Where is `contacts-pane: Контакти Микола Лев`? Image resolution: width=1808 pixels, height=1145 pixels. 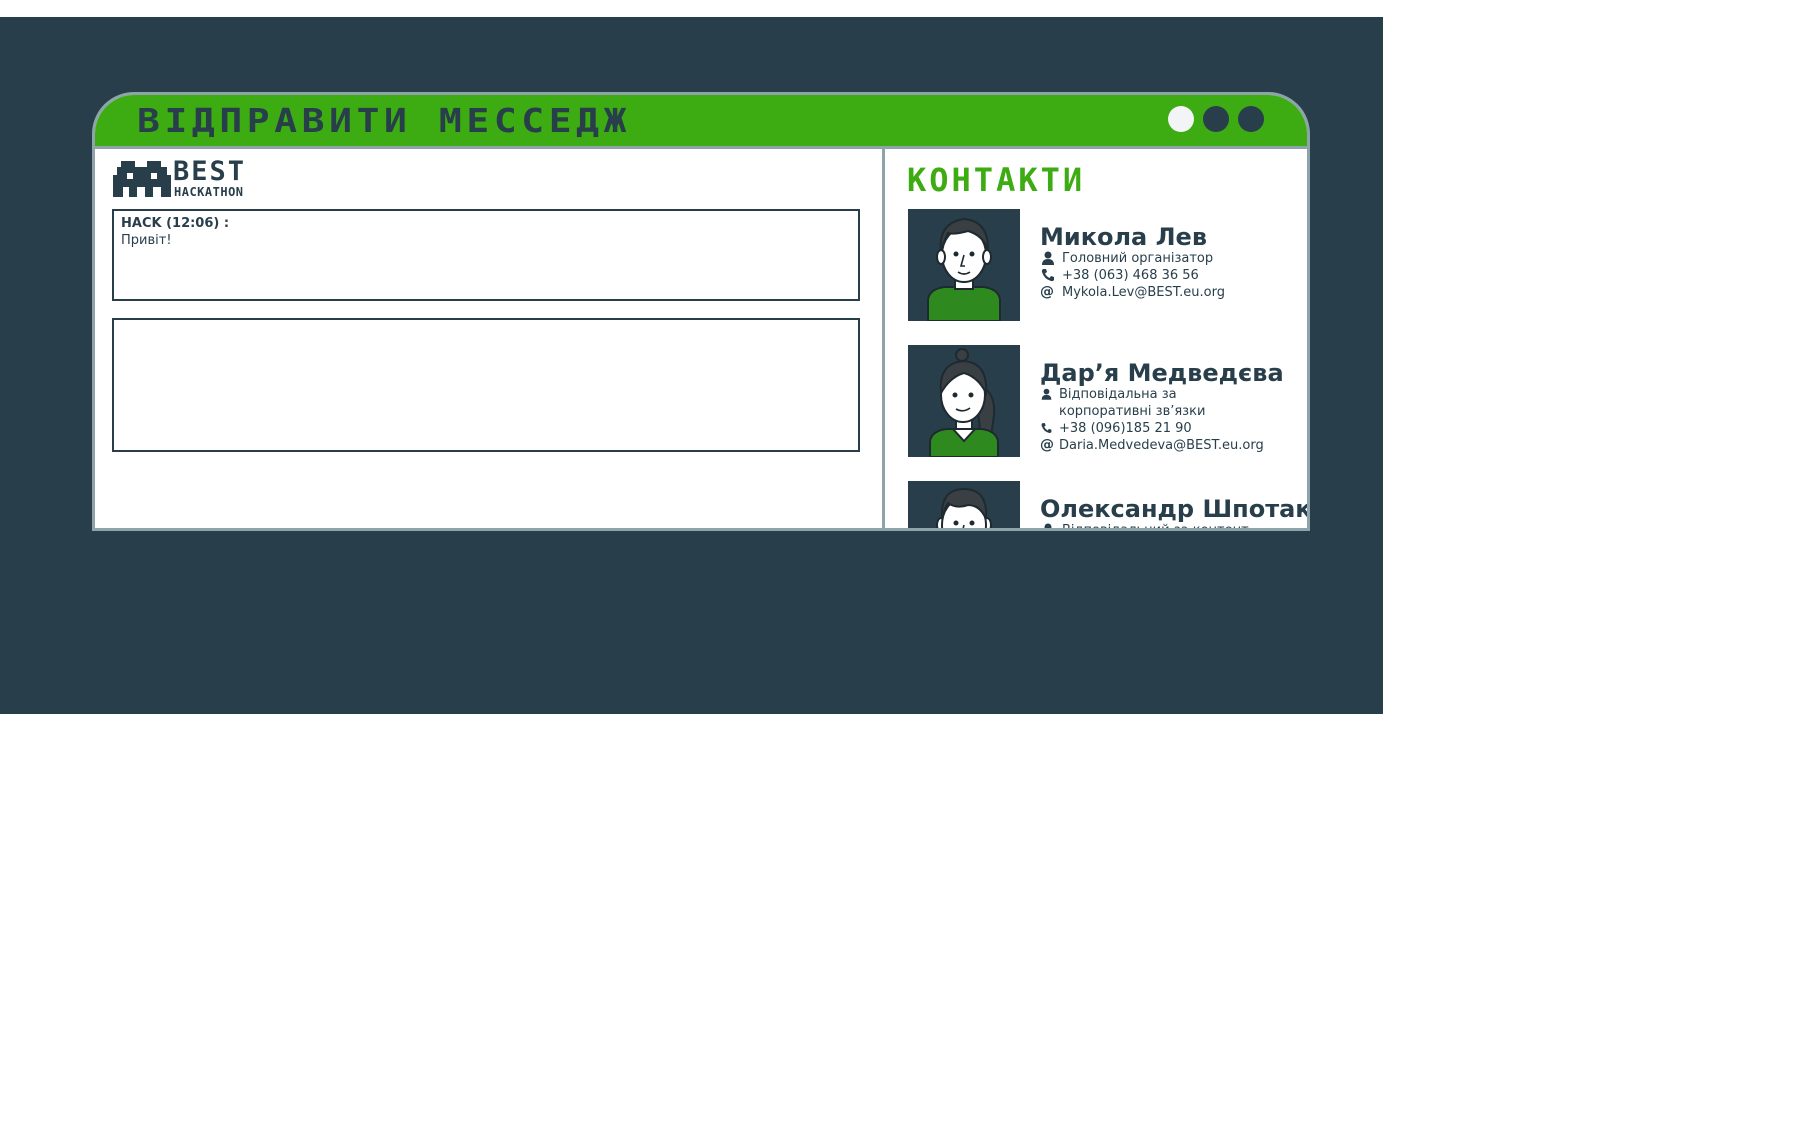 contacts-pane: Контакти Микола Лев is located at coordinates (1096, 338).